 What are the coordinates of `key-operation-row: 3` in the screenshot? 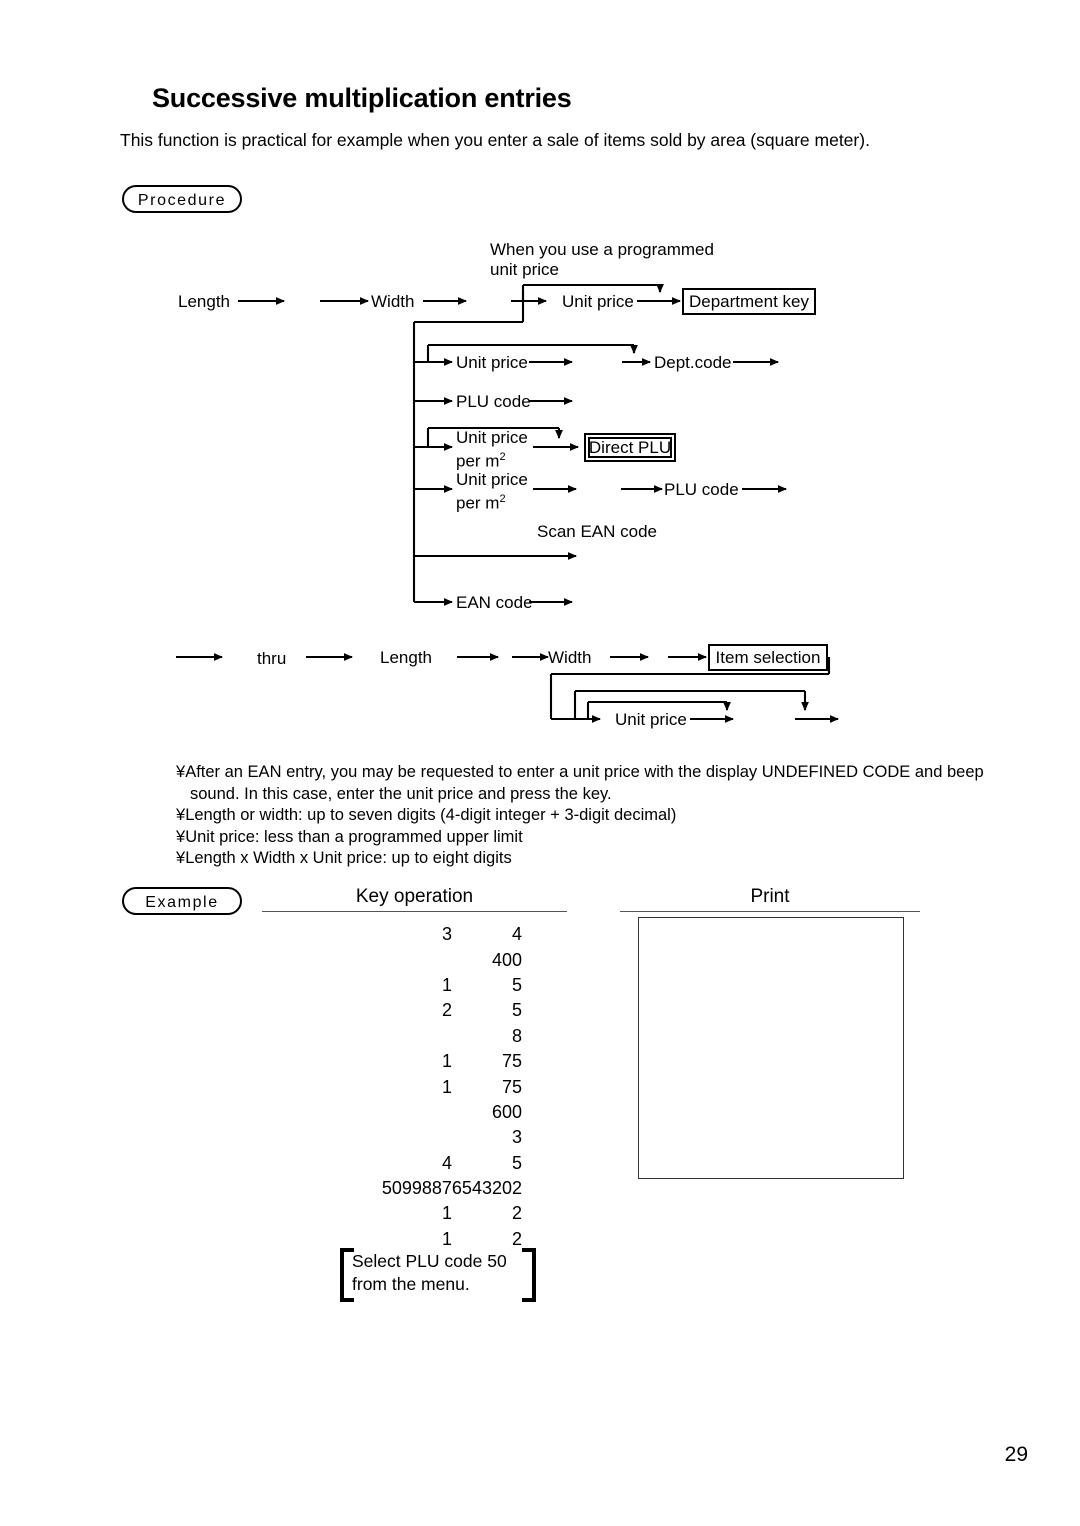 It's located at (432, 1137).